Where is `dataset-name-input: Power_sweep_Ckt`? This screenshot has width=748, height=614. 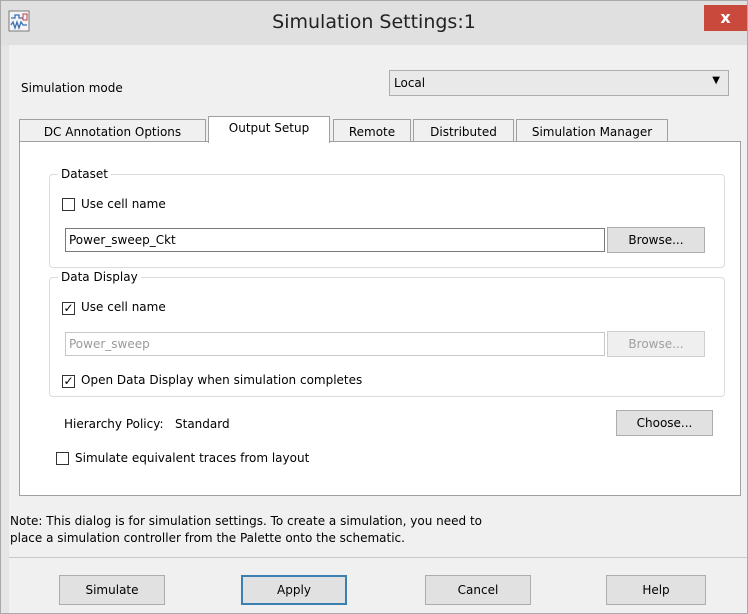 dataset-name-input: Power_sweep_Ckt is located at coordinates (335, 240).